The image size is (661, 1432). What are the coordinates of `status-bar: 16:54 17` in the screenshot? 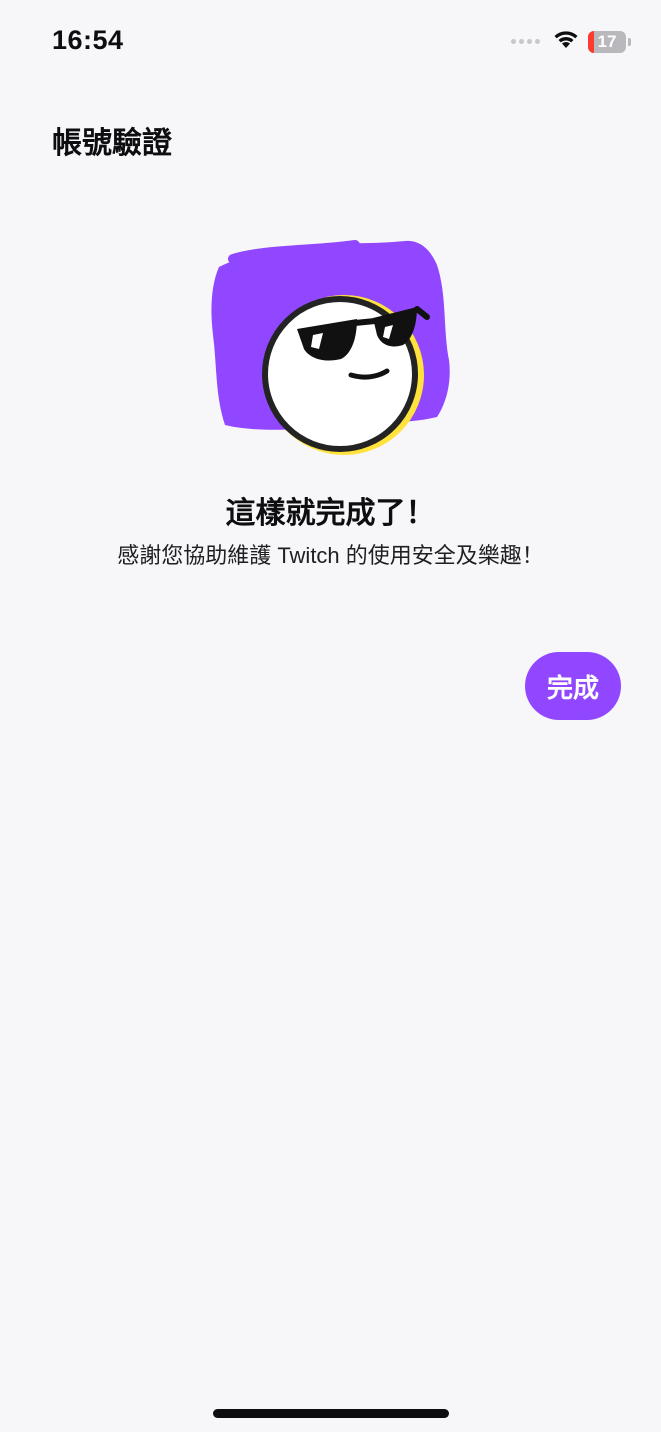 It's located at (330, 42).